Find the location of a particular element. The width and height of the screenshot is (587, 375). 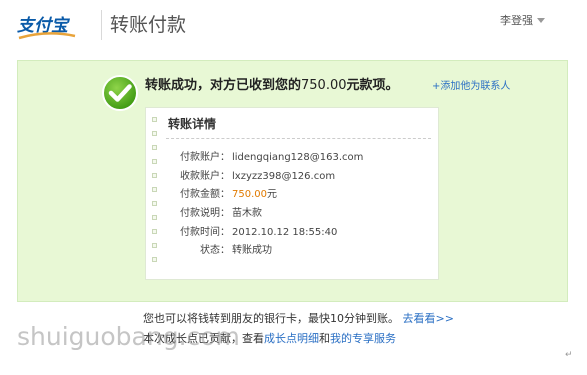

bank-card-tip-text: 您也可以将钱转到朋友的银行卡，最快10分钟到账。 is located at coordinates (271, 318).